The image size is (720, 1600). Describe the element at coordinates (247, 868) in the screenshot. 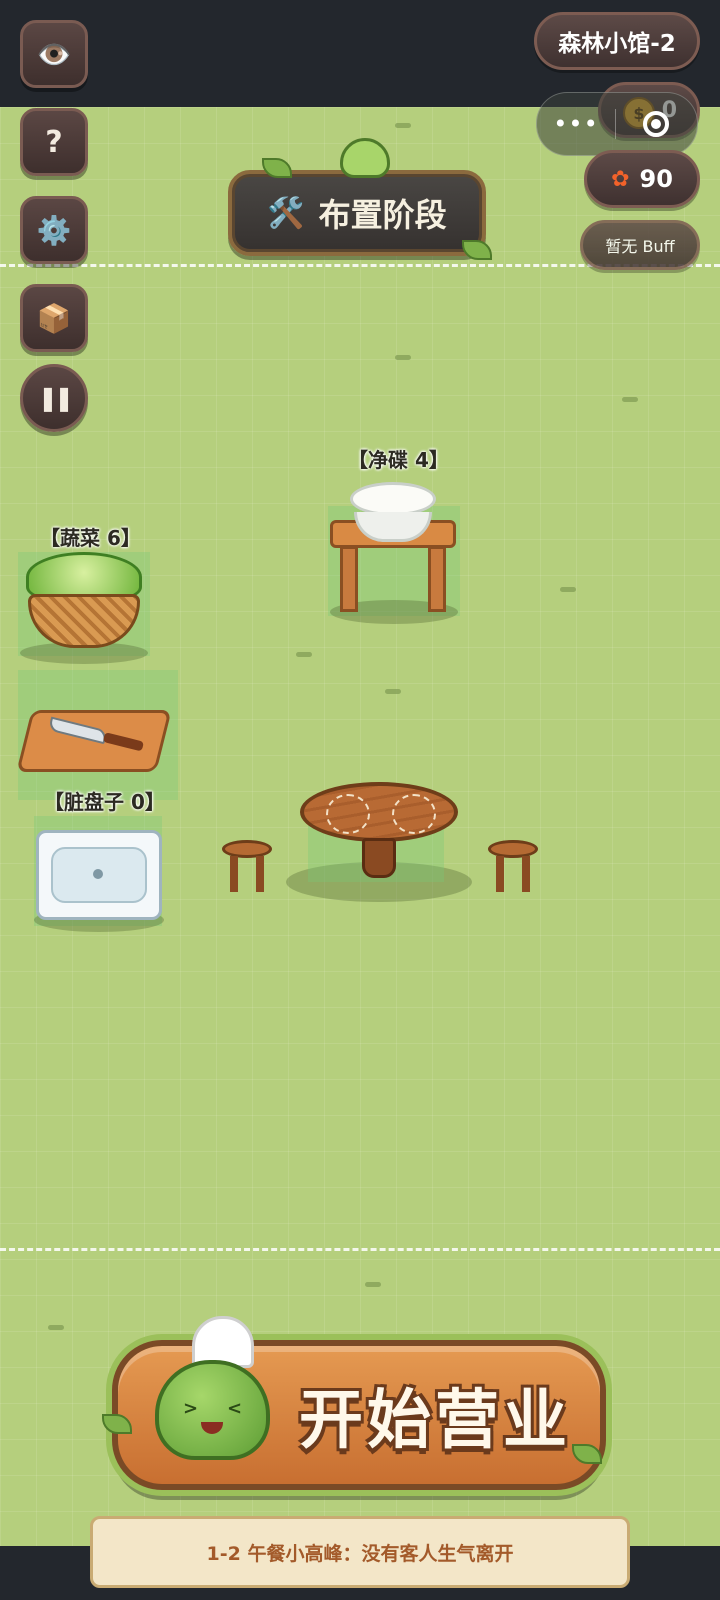

I see `stool-left` at that location.